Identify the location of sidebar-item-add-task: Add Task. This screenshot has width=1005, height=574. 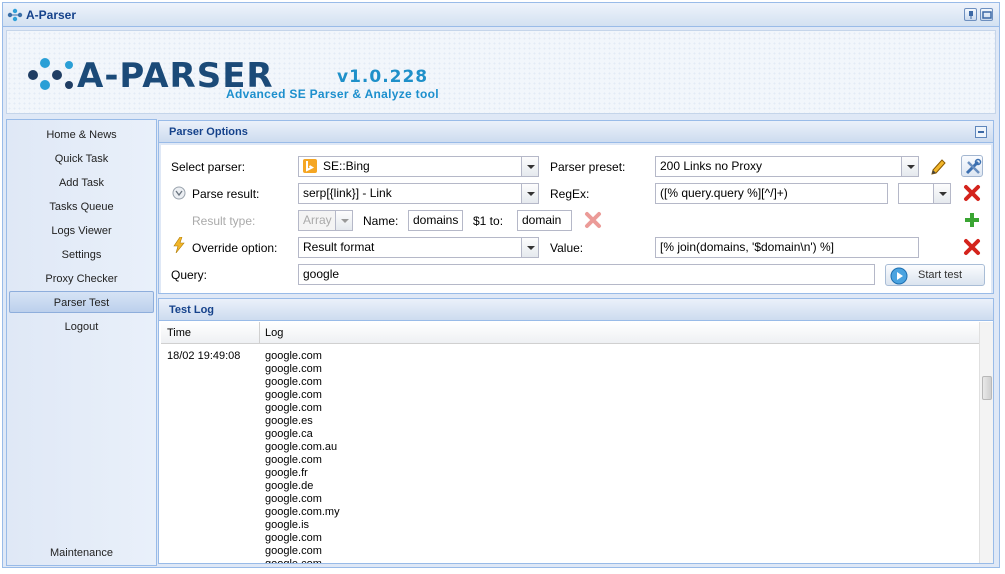
(81, 183).